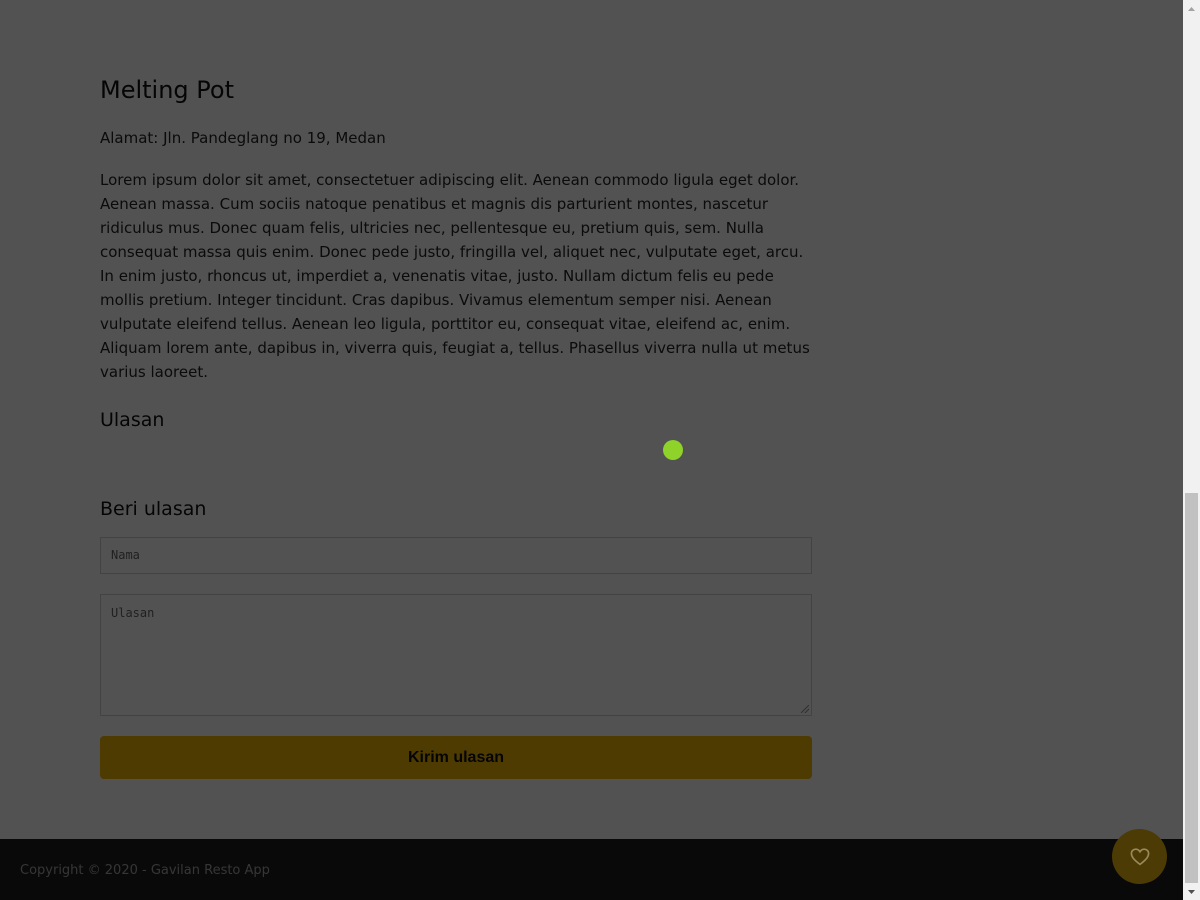 This screenshot has width=1200, height=900. What do you see at coordinates (243, 138) in the screenshot?
I see `restaurant-address: Alamat: Jln. Pandeglang no 19, Medan` at bounding box center [243, 138].